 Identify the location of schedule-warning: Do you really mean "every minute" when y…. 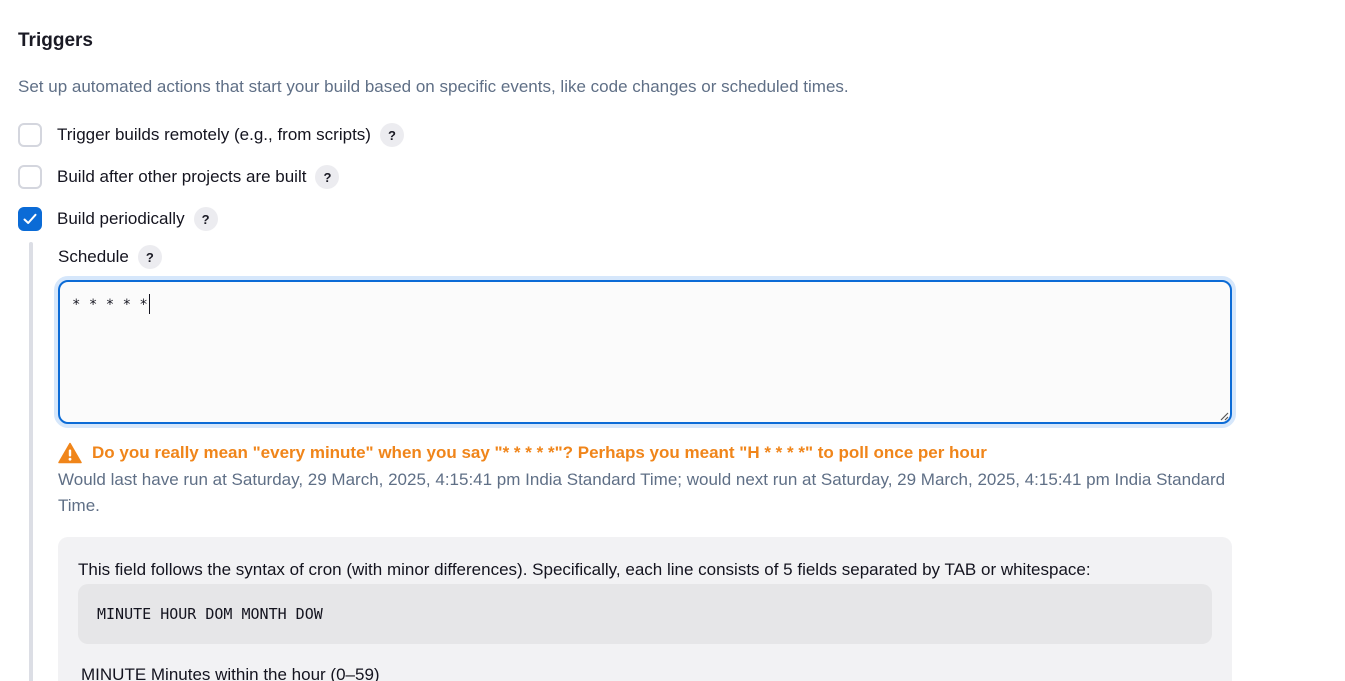
(522, 453).